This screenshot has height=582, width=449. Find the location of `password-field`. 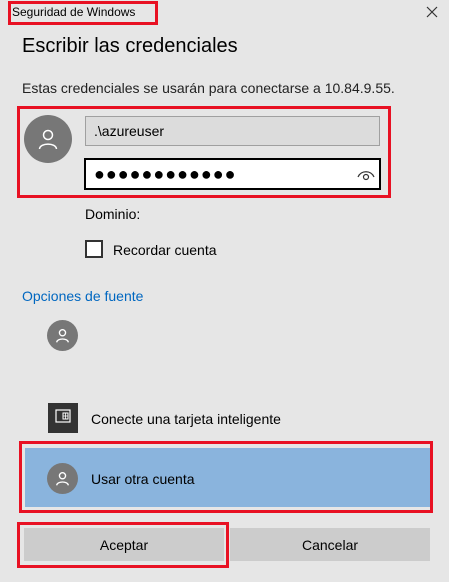

password-field is located at coordinates (232, 174).